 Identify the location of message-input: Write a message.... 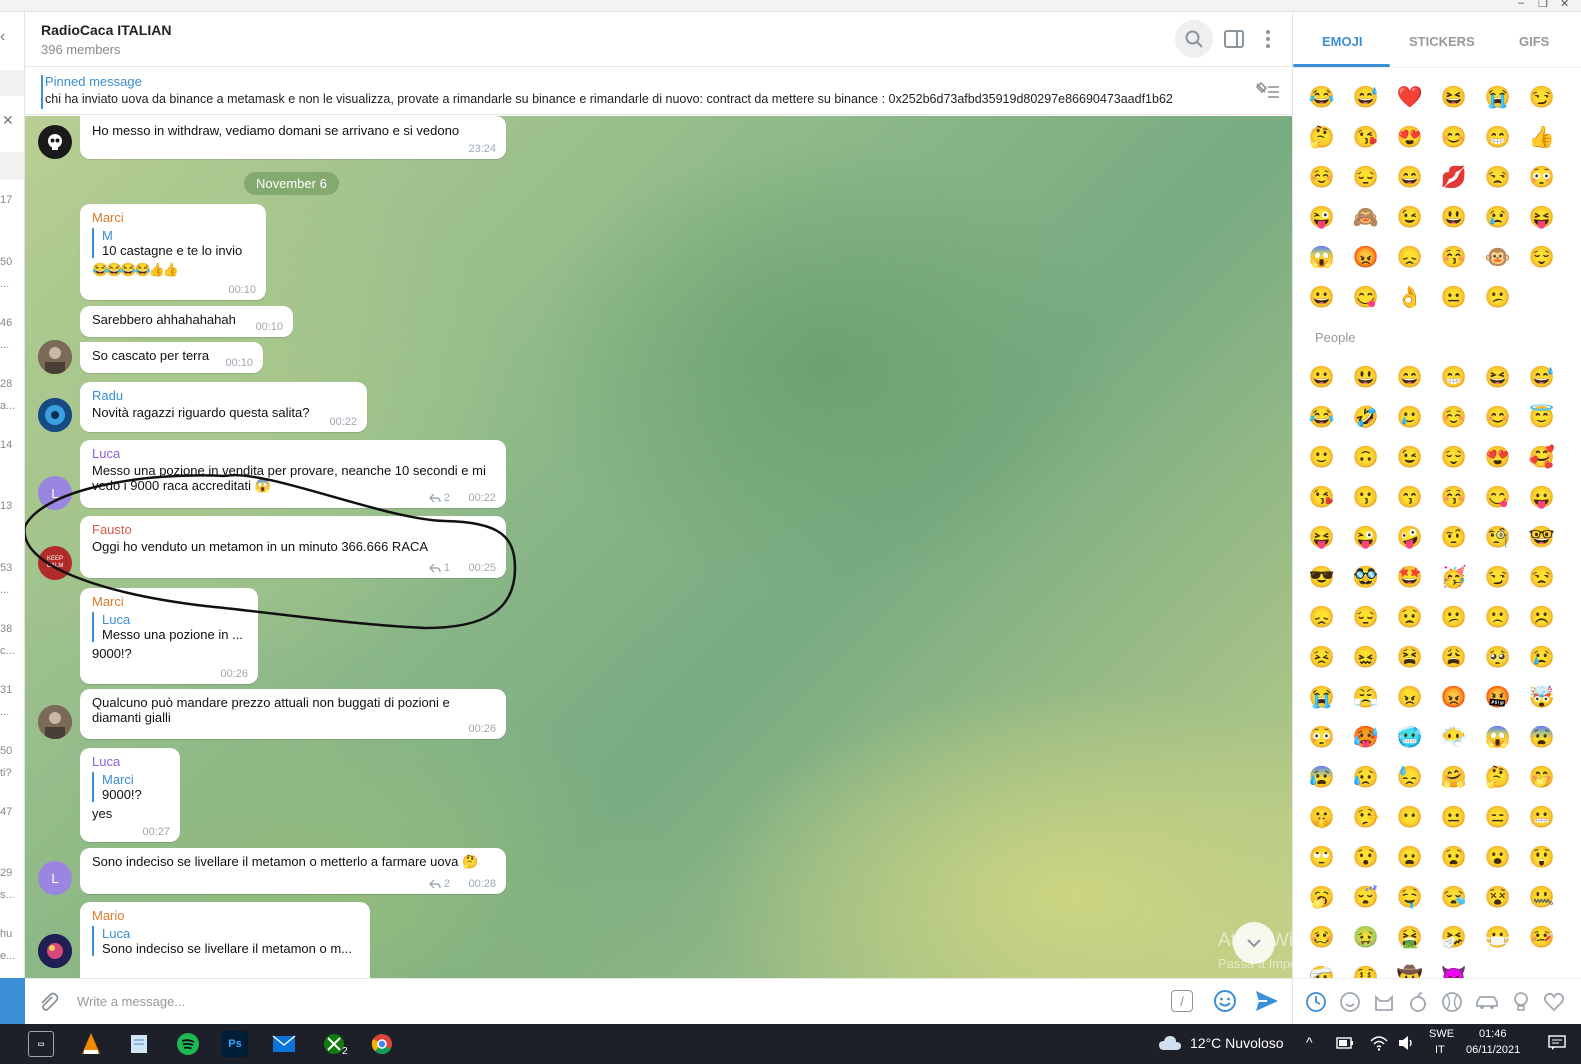
(131, 1001).